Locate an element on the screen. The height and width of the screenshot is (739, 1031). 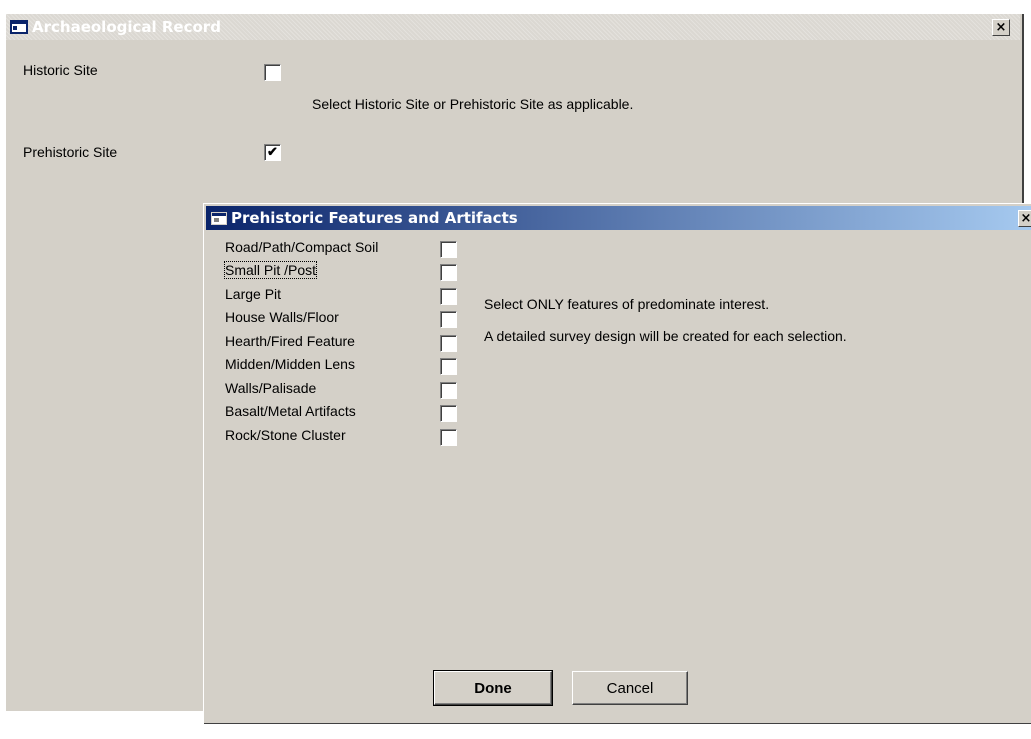
feature-checkbox-large-pit is located at coordinates (448, 296).